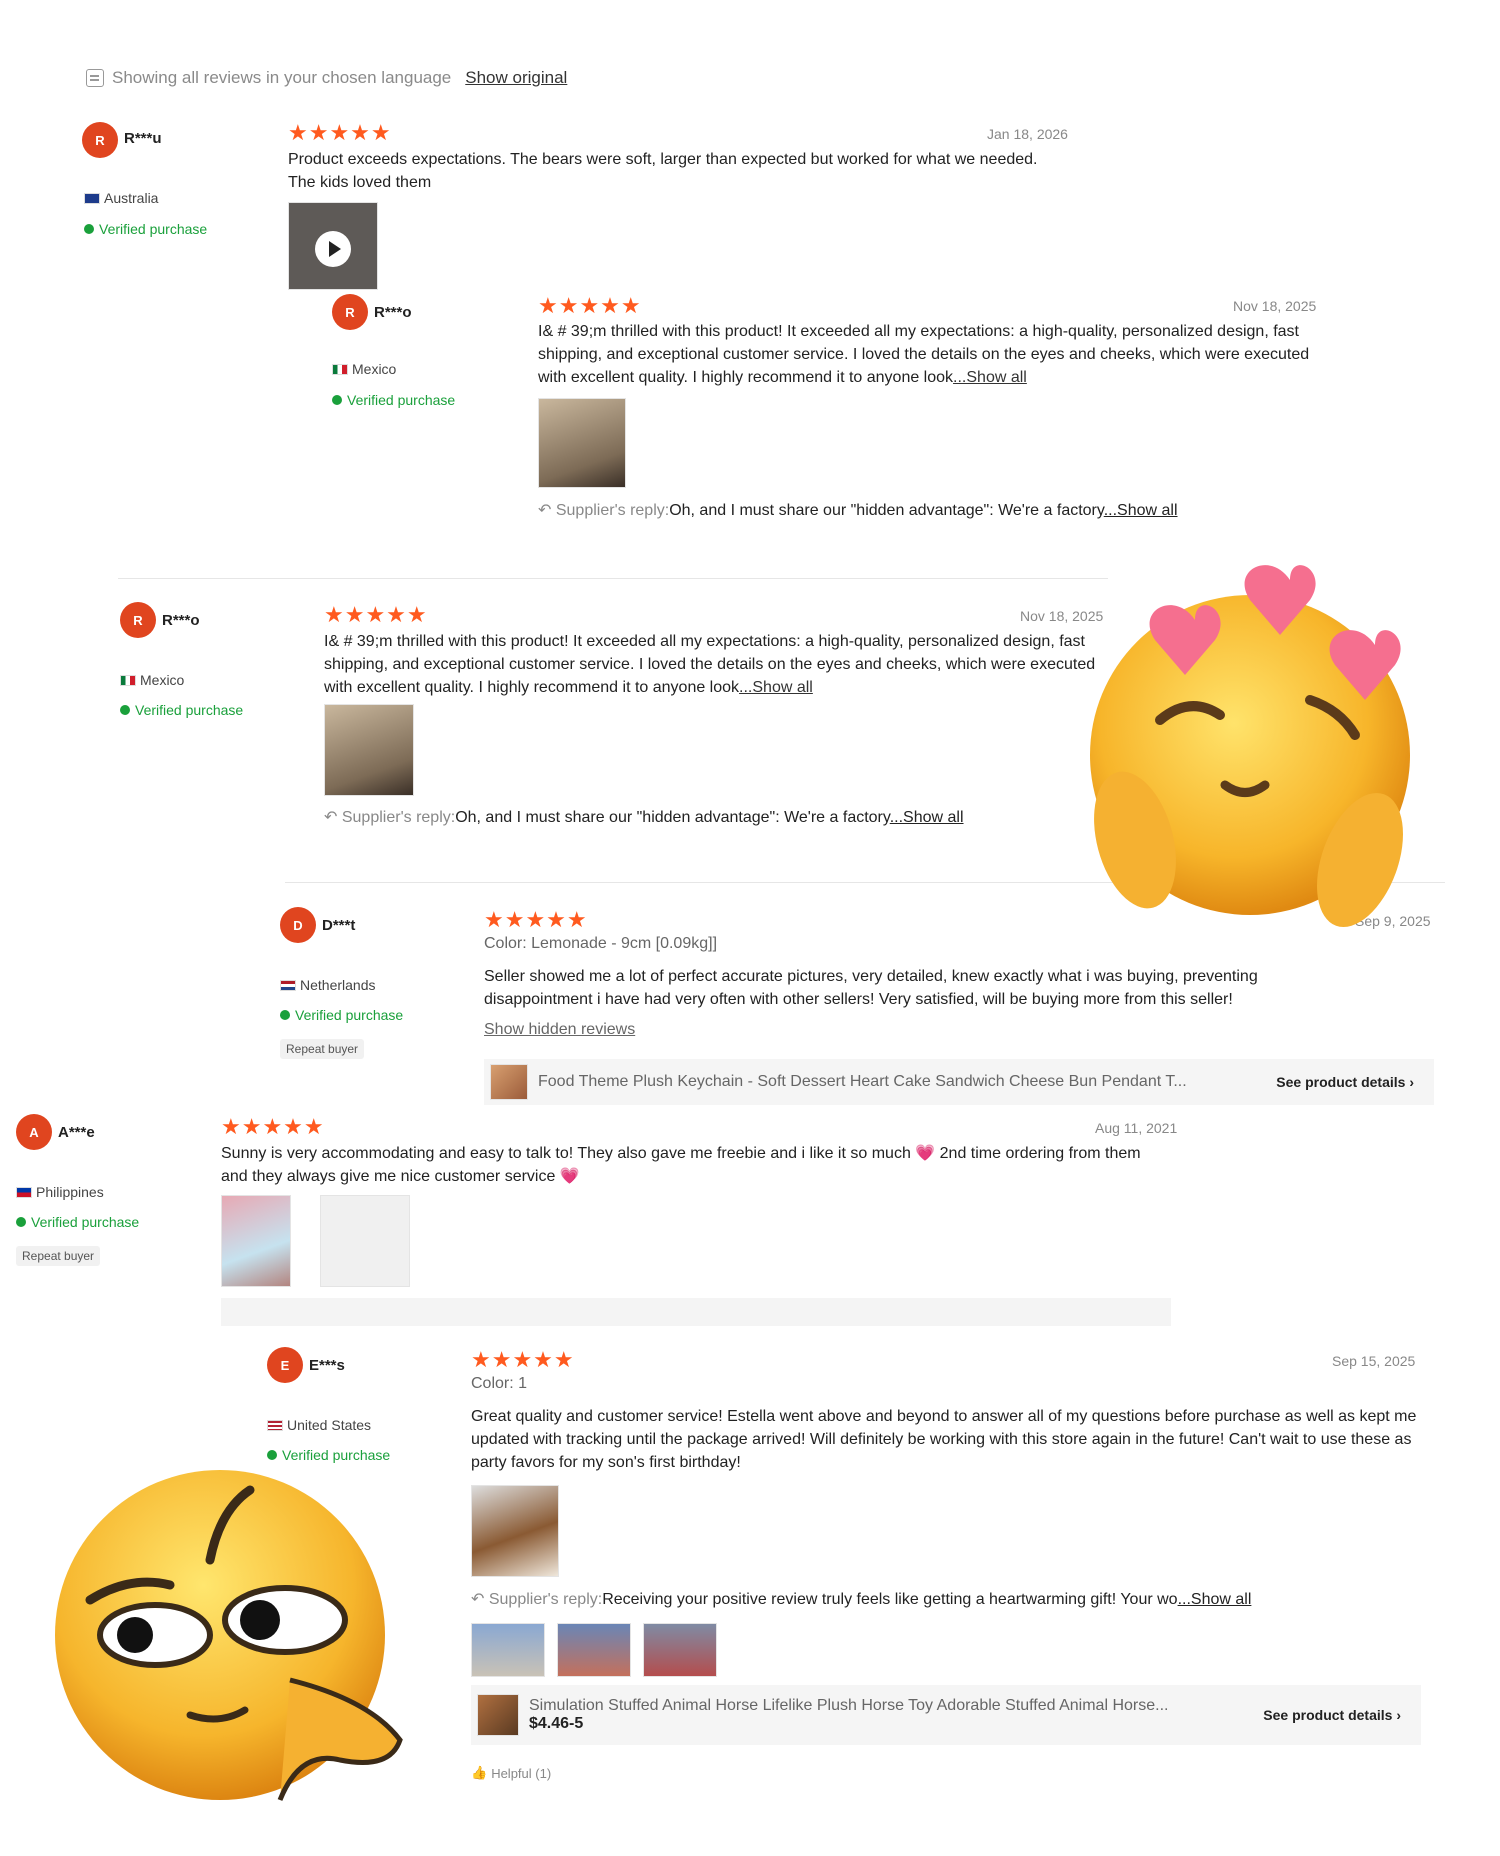 Image resolution: width=1500 pixels, height=1856 pixels. What do you see at coordinates (285, 1365) in the screenshot?
I see `avatar: E` at bounding box center [285, 1365].